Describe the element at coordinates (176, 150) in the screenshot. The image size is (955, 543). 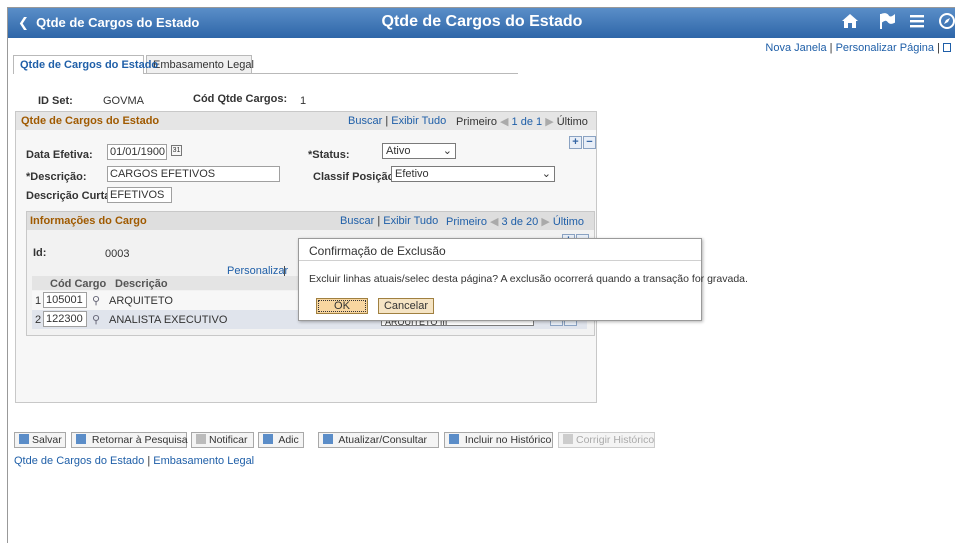
I see `calendar-icon: 31` at that location.